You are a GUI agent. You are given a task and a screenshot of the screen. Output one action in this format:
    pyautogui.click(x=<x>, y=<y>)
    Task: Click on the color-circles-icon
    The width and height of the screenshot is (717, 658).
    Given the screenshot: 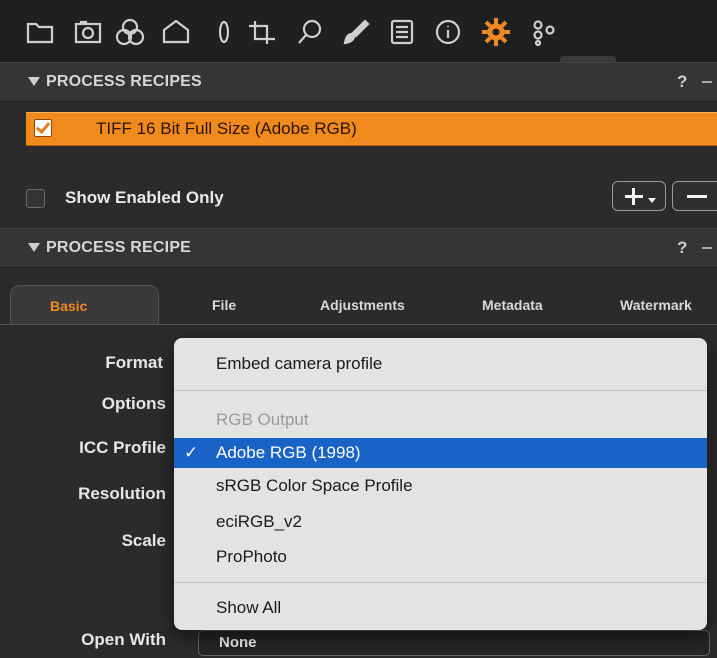 What is the action you would take?
    pyautogui.click(x=130, y=32)
    